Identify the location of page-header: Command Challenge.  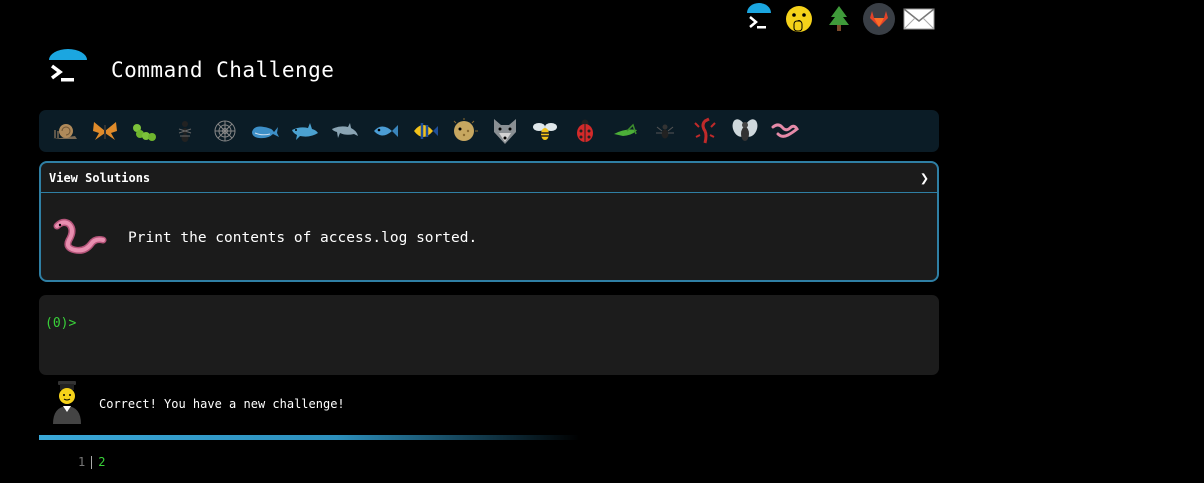
(190, 70).